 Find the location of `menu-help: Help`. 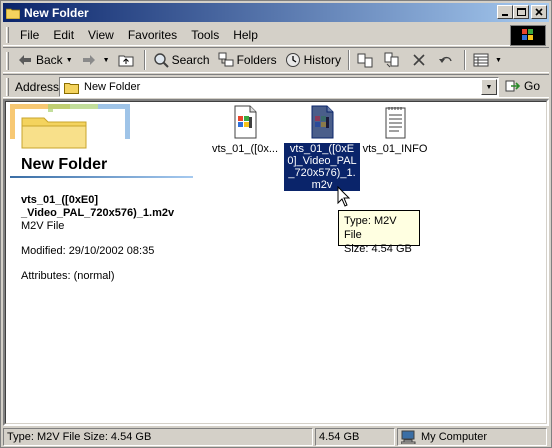

menu-help: Help is located at coordinates (245, 35).